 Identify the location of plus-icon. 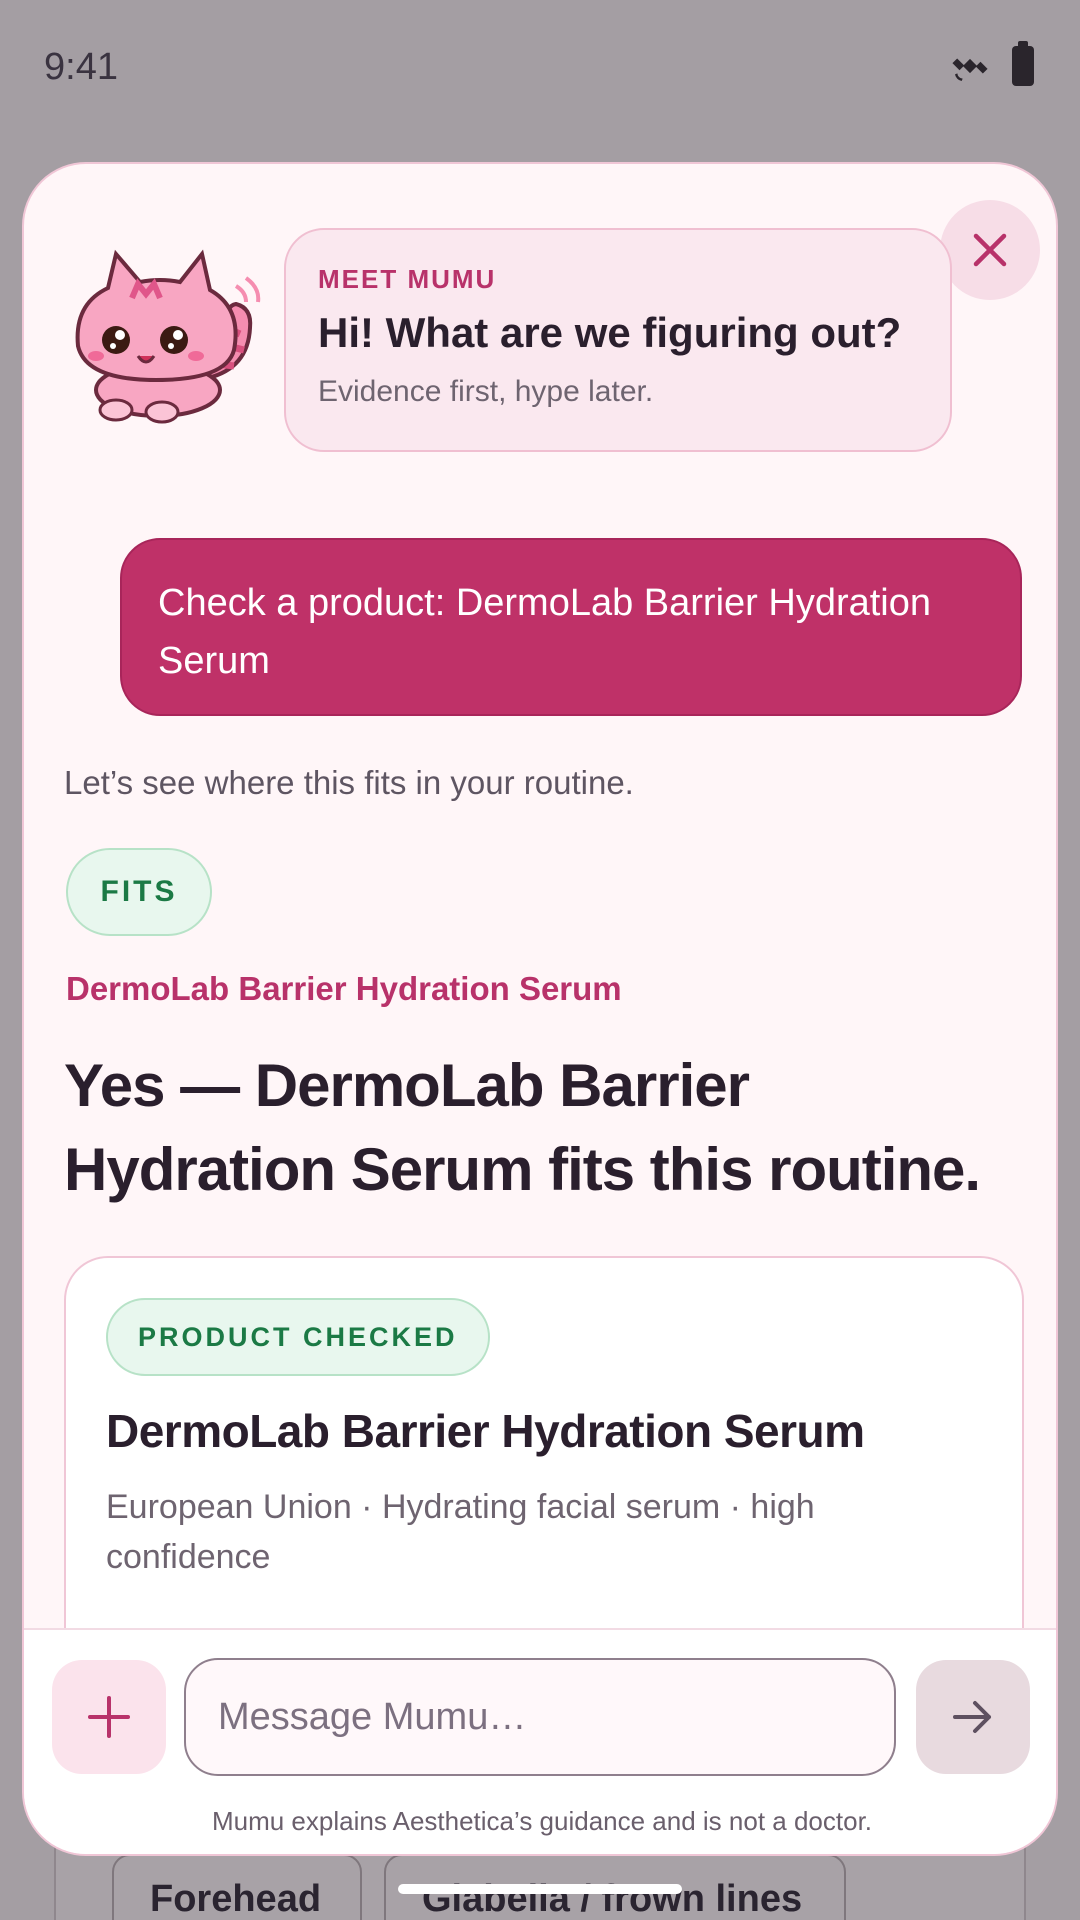
(109, 1717).